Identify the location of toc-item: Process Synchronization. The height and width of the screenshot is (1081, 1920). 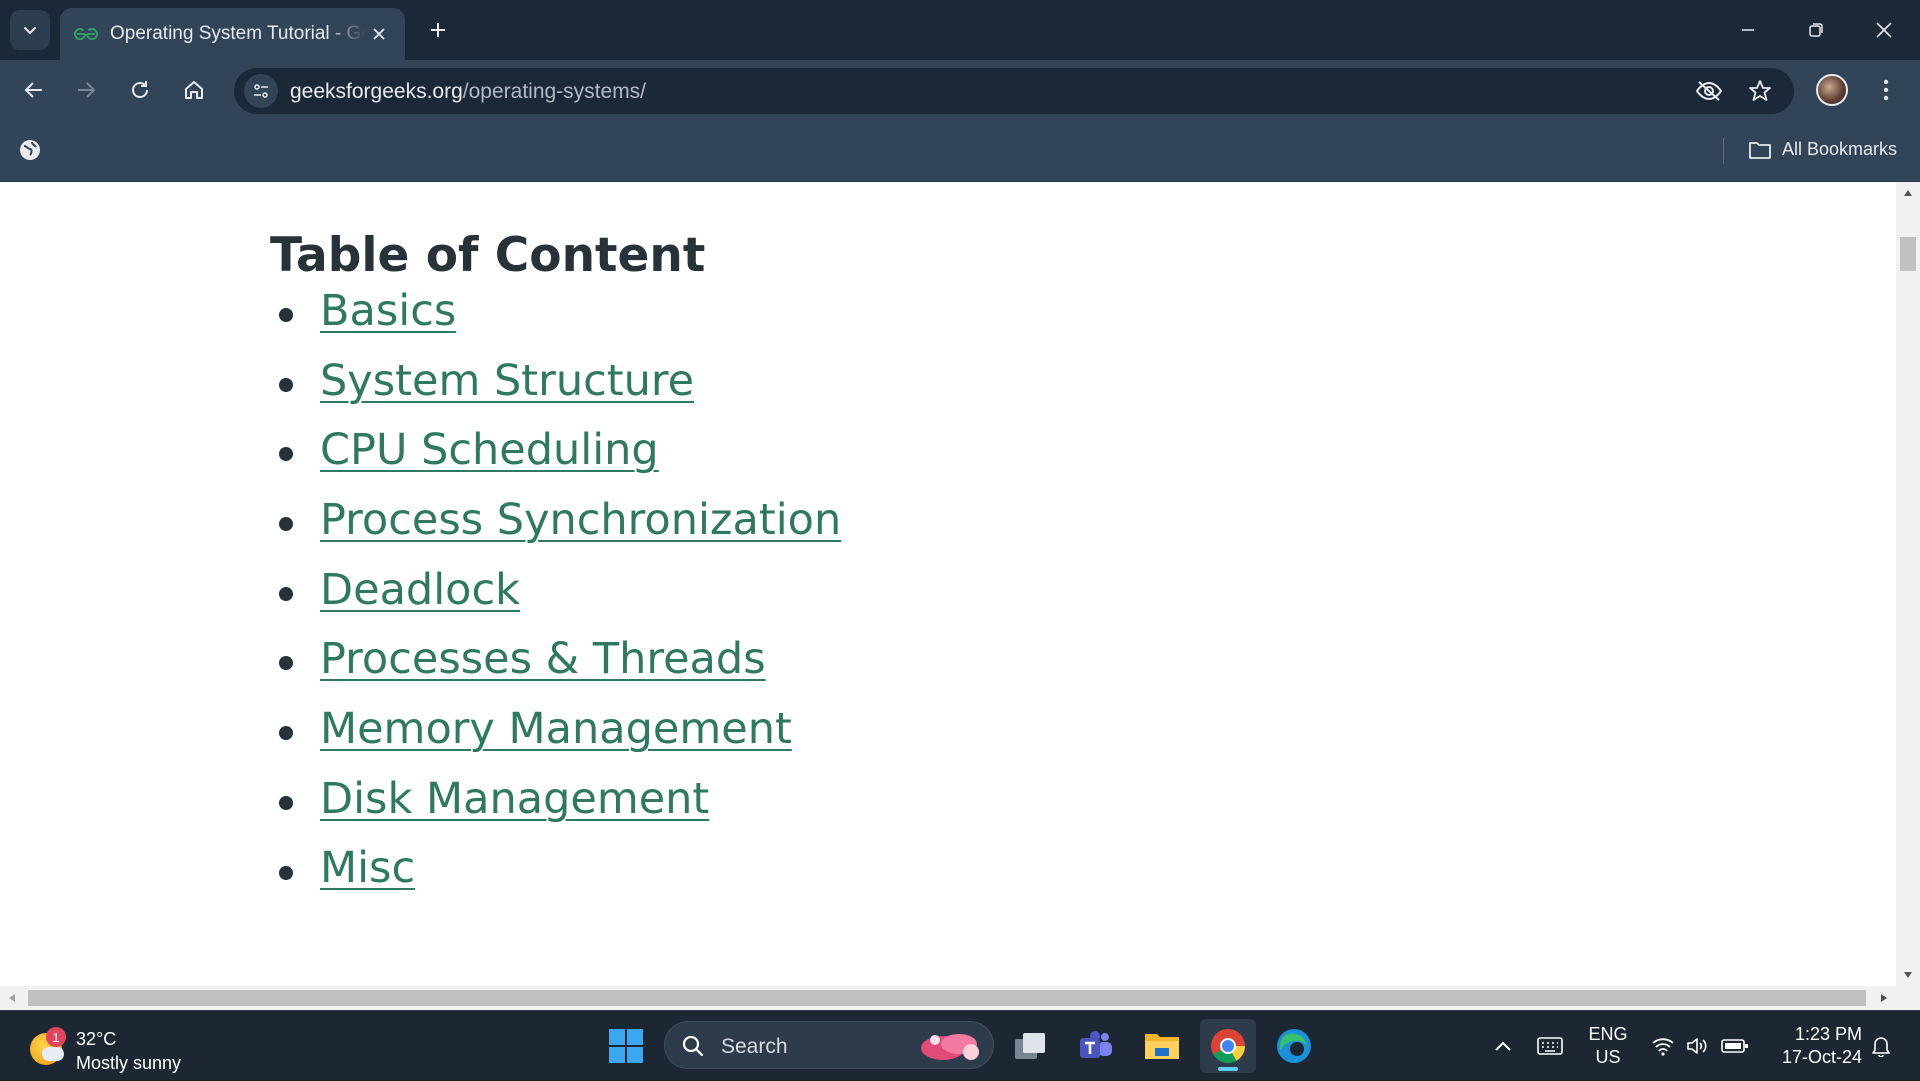
(555, 520).